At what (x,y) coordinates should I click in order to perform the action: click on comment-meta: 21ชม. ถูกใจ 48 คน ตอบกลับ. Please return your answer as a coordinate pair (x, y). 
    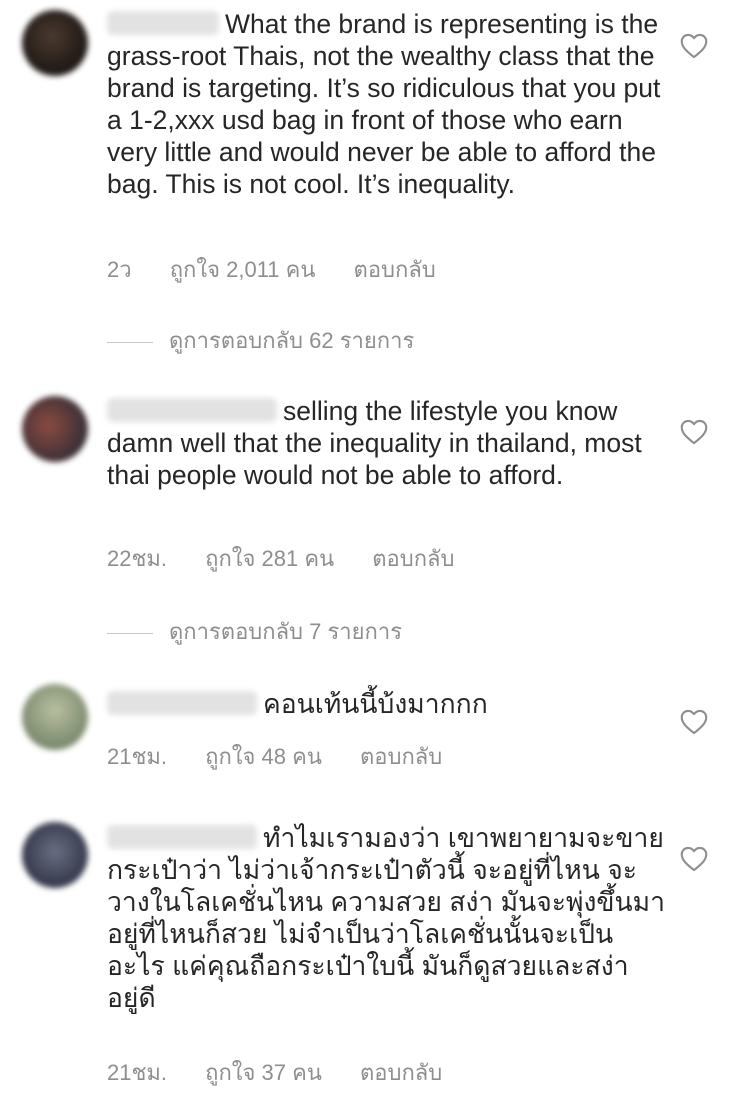
    Looking at the image, I should click on (290, 756).